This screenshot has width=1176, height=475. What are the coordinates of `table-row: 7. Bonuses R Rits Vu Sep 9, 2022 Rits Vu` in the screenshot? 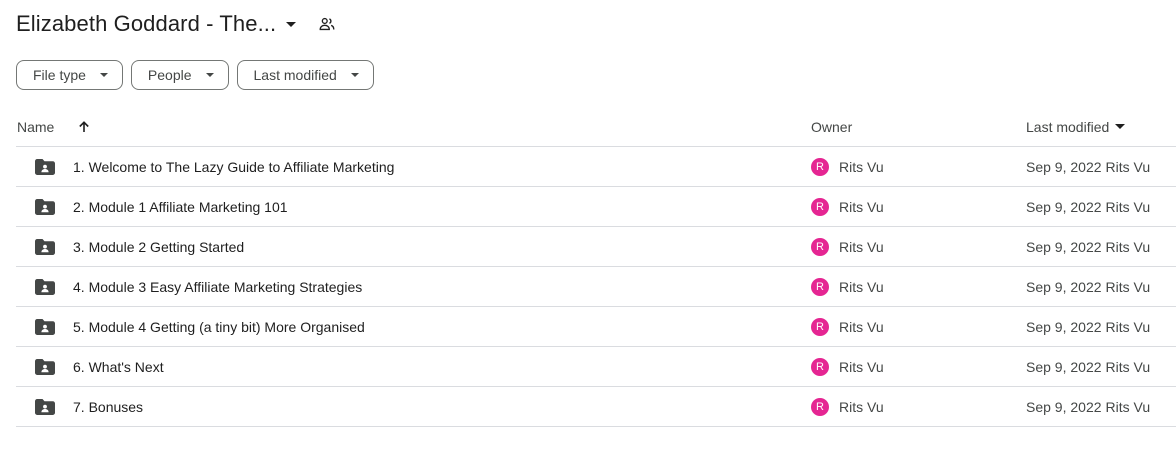 It's located at (596, 407).